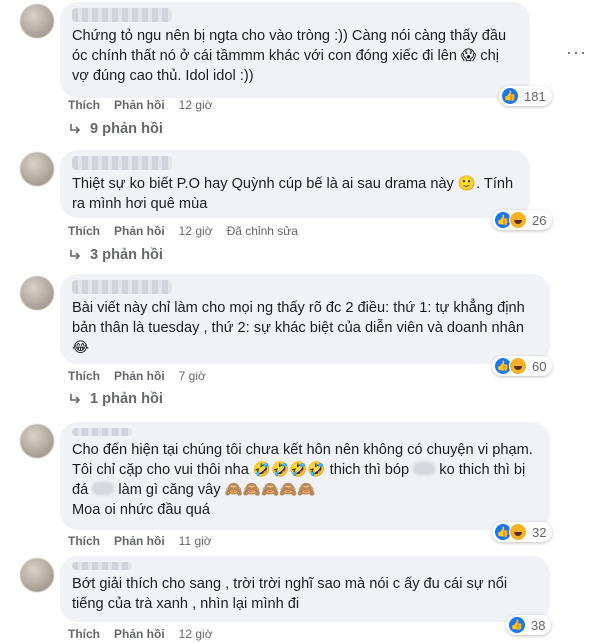 The width and height of the screenshot is (591, 643). I want to click on reaction-summary: 👍 38, so click(529, 625).